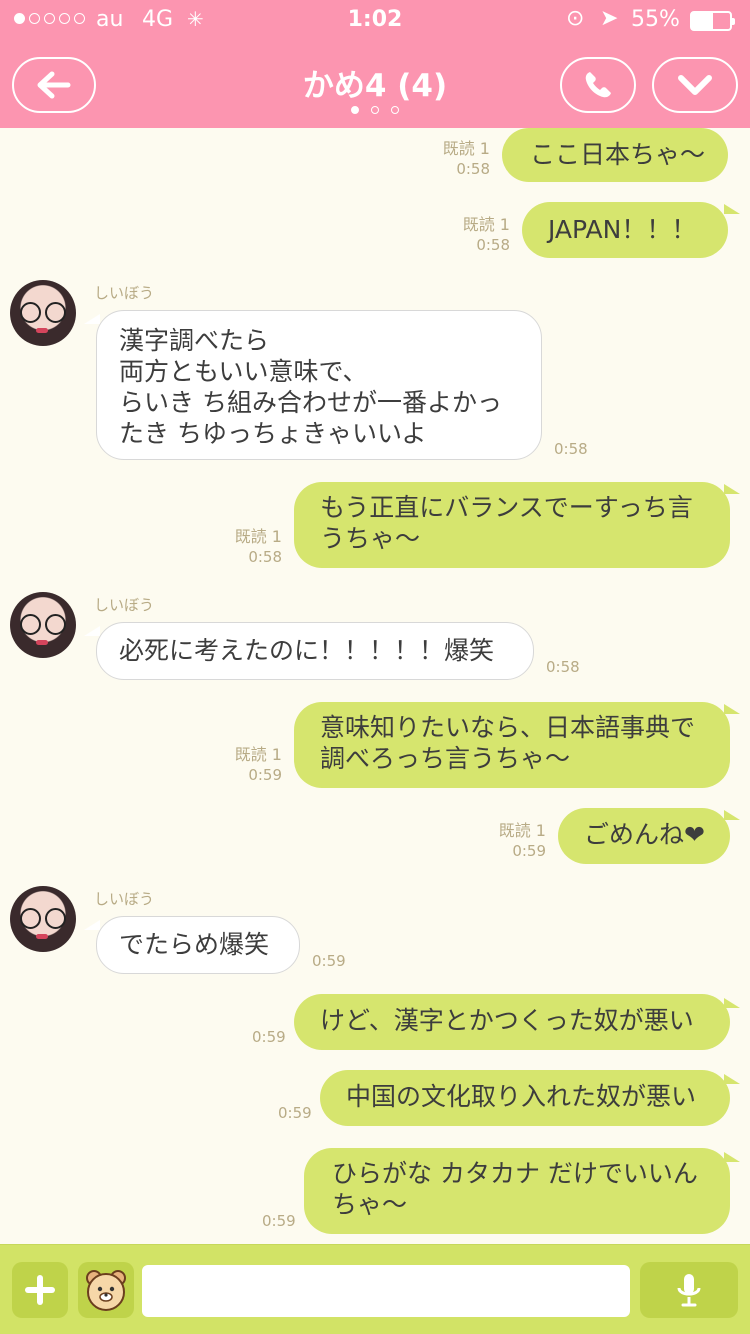  I want to click on message-input, so click(386, 1291).